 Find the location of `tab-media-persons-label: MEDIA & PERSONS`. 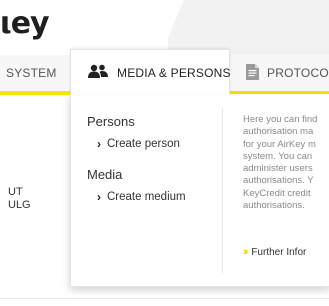

tab-media-persons-label: MEDIA & PERSONS is located at coordinates (174, 72).